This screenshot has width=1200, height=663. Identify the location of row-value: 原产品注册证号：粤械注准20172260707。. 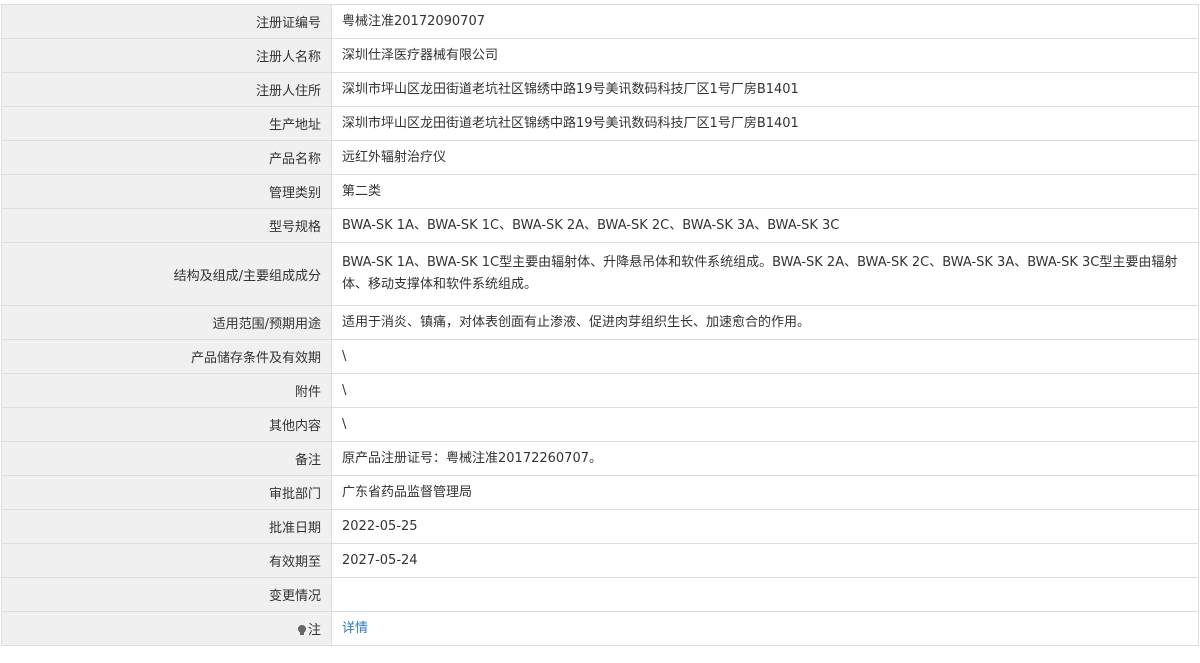
(765, 458).